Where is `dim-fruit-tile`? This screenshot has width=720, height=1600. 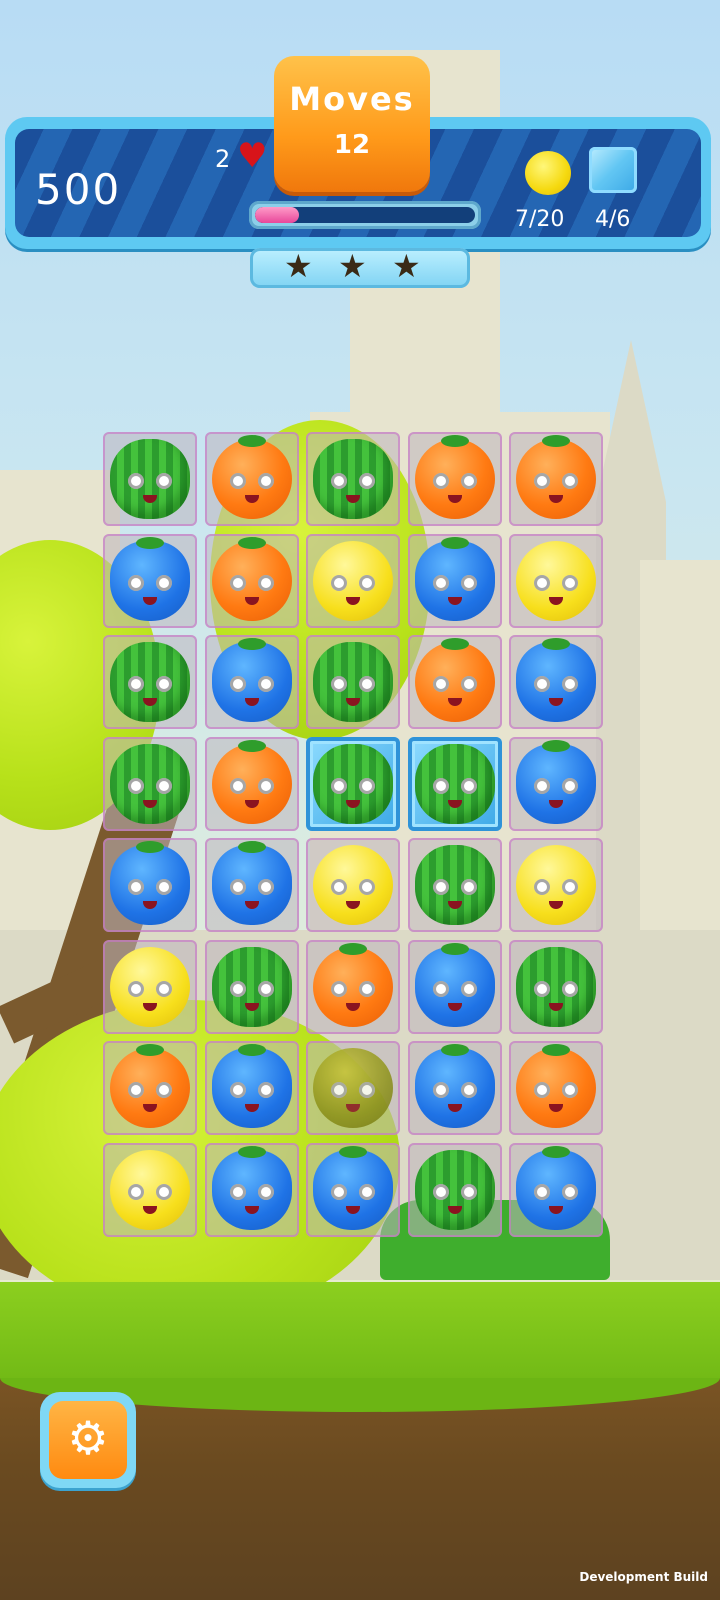
dim-fruit-tile is located at coordinates (353, 1088).